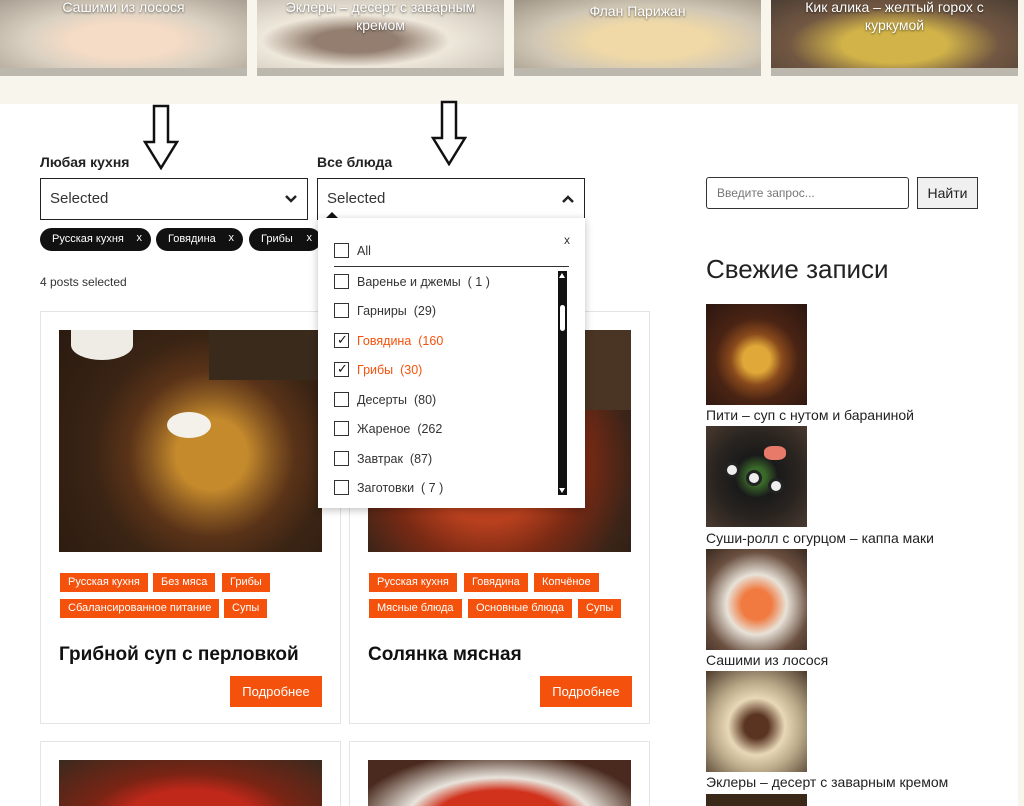 The width and height of the screenshot is (1024, 806). Describe the element at coordinates (567, 240) in the screenshot. I see `dropdown-close-button: x` at that location.